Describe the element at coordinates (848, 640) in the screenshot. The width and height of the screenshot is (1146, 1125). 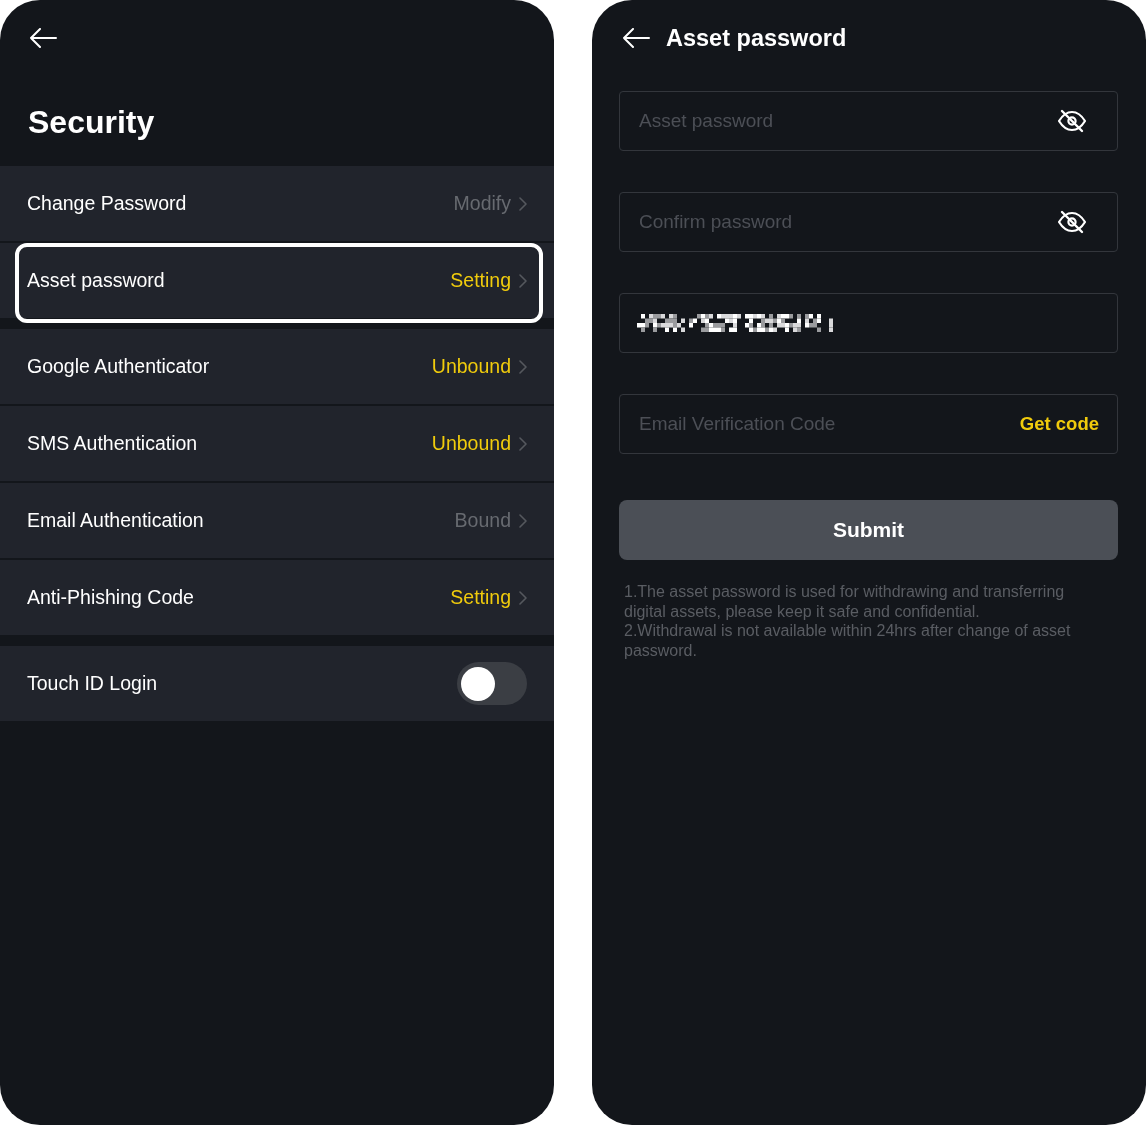
I see `note-text: 2.Withdrawal is not available within 24hrs after change of asset password.` at that location.